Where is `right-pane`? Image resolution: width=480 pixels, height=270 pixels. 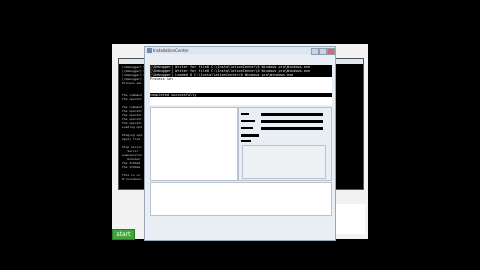 right-pane is located at coordinates (285, 144).